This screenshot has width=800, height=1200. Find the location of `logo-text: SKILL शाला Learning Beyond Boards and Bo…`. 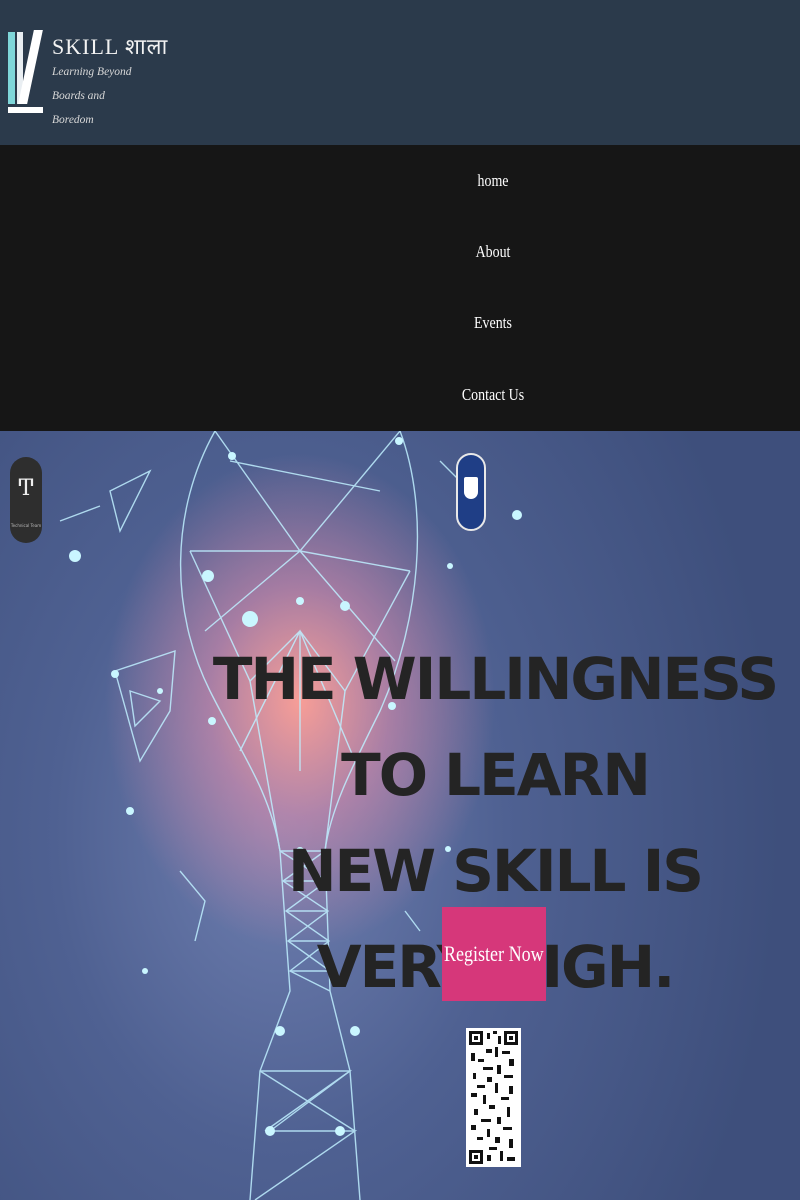

logo-text: SKILL शाला Learning Beyond Boards and Bo… is located at coordinates (110, 80).